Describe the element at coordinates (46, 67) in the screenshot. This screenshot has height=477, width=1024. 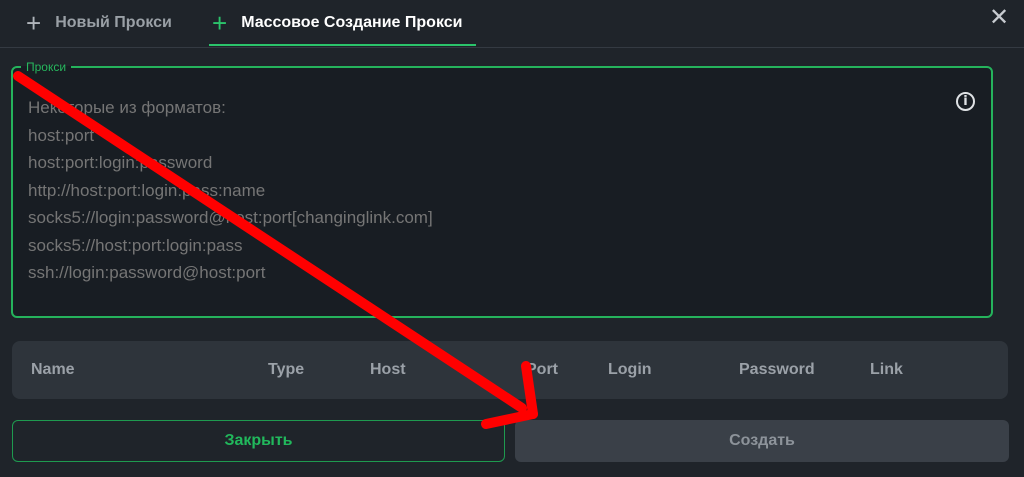
I see `proxy-field-legend: Прокси` at that location.